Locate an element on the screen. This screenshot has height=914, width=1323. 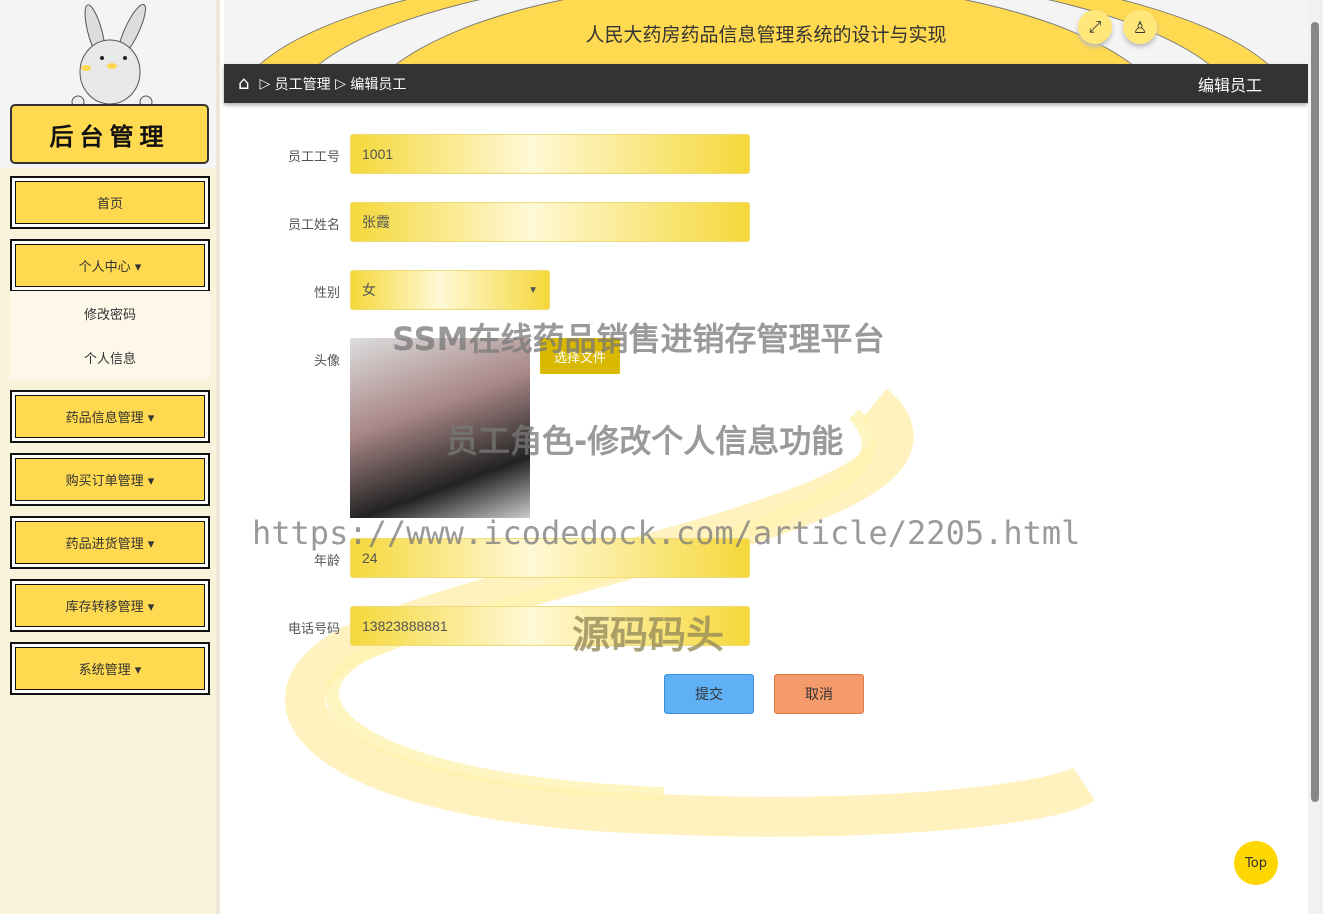
watermark: 源码码头 is located at coordinates (648, 635).